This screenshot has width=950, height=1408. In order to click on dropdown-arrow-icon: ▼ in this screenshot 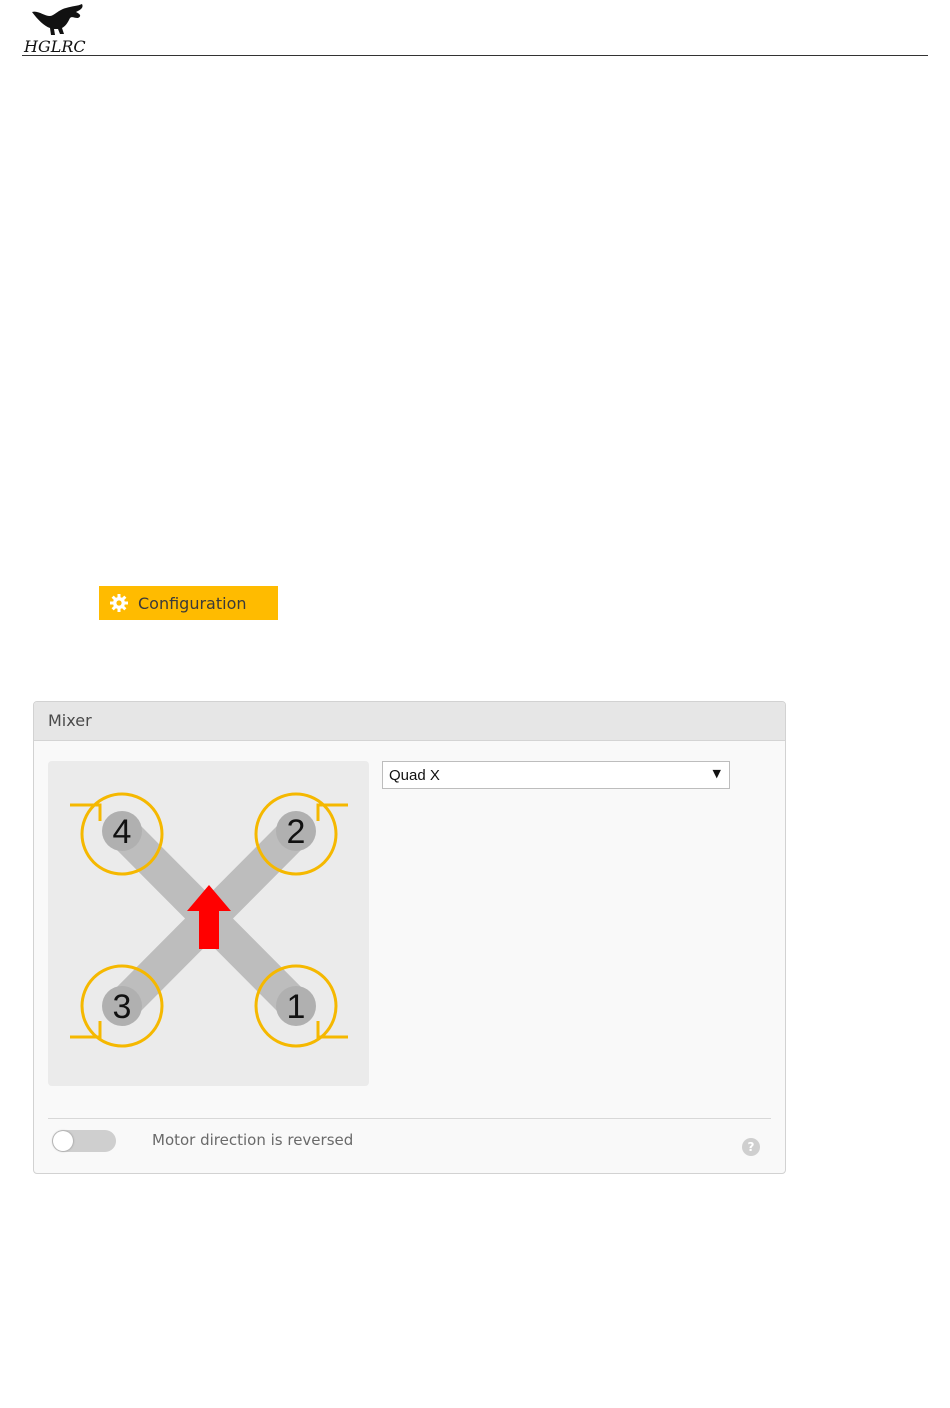, I will do `click(716, 773)`.